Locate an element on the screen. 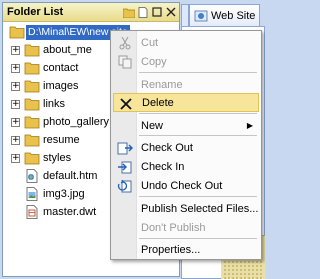  new-folder-icon is located at coordinates (129, 12).